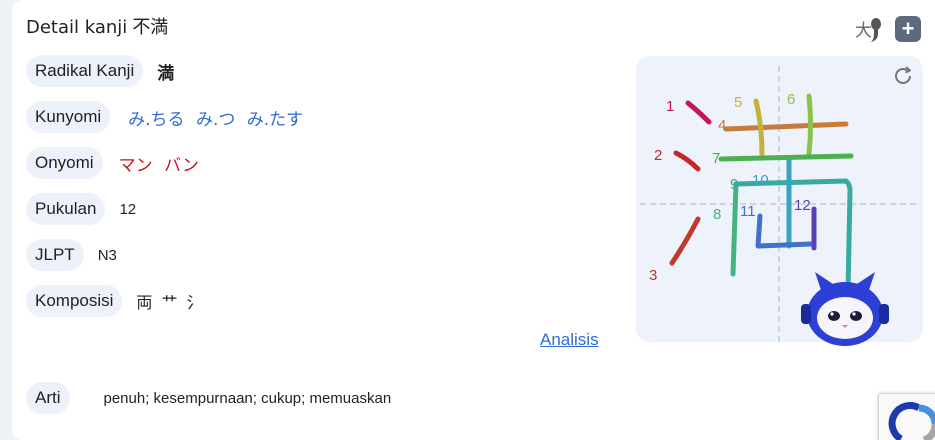 This screenshot has width=935, height=440. What do you see at coordinates (215, 117) in the screenshot?
I see `kunyomi-value: み.ちる み.つ み.たす` at bounding box center [215, 117].